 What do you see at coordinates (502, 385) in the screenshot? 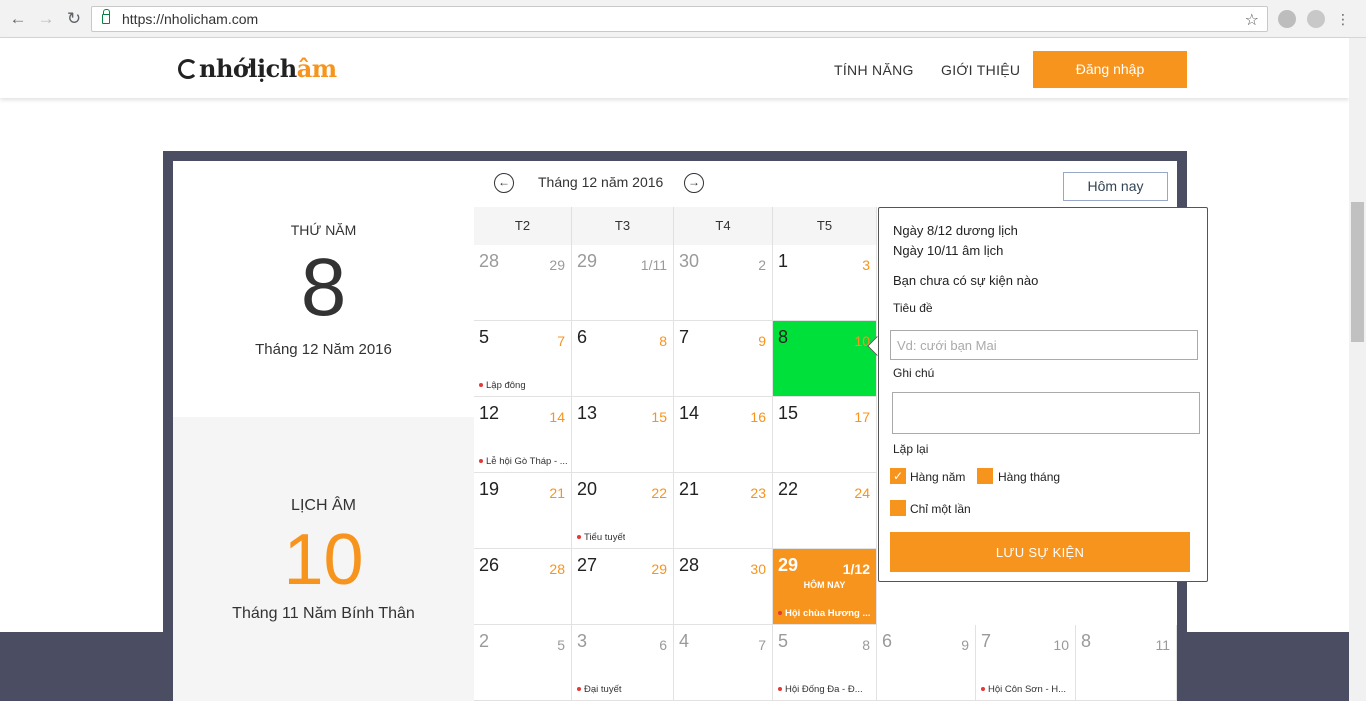
I see `event-label: Lập đông` at bounding box center [502, 385].